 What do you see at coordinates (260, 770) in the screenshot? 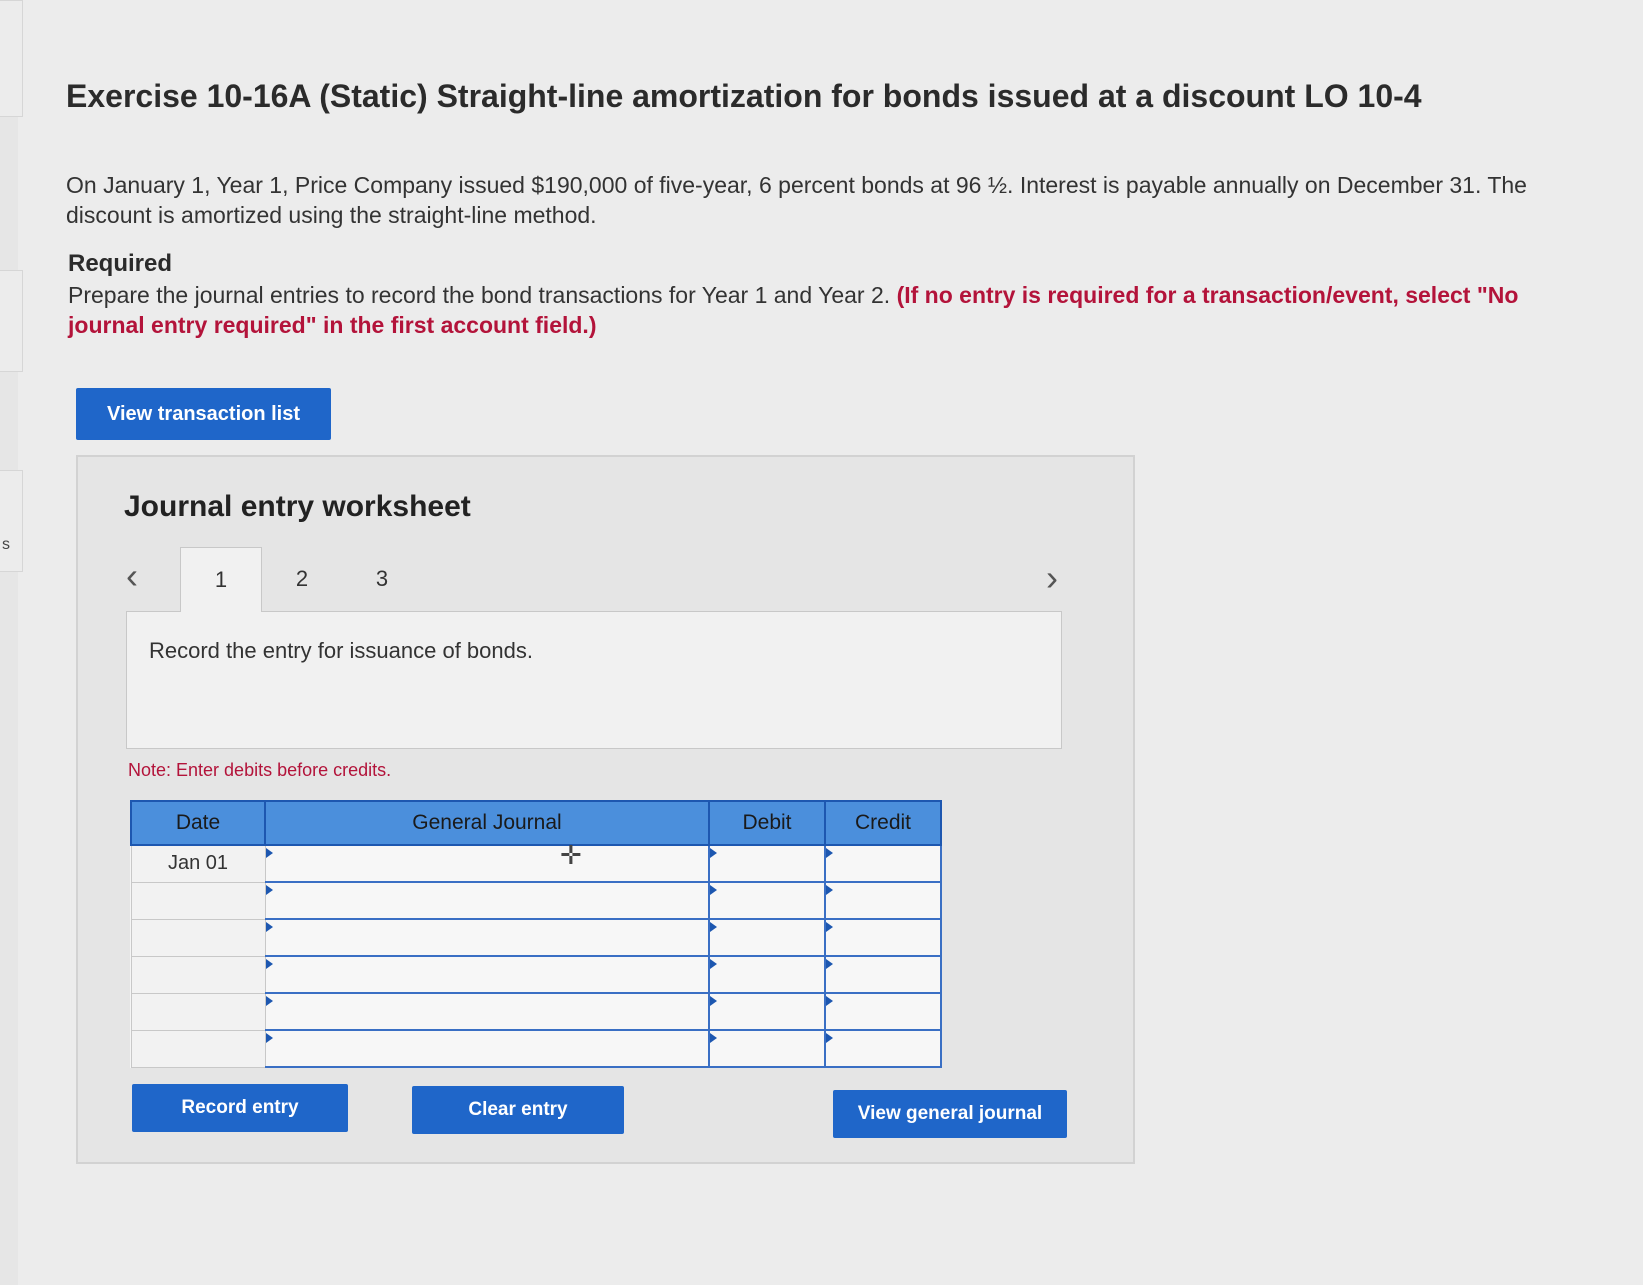
I see `debit-credit-note: Note: Enter debits before credits.` at bounding box center [260, 770].